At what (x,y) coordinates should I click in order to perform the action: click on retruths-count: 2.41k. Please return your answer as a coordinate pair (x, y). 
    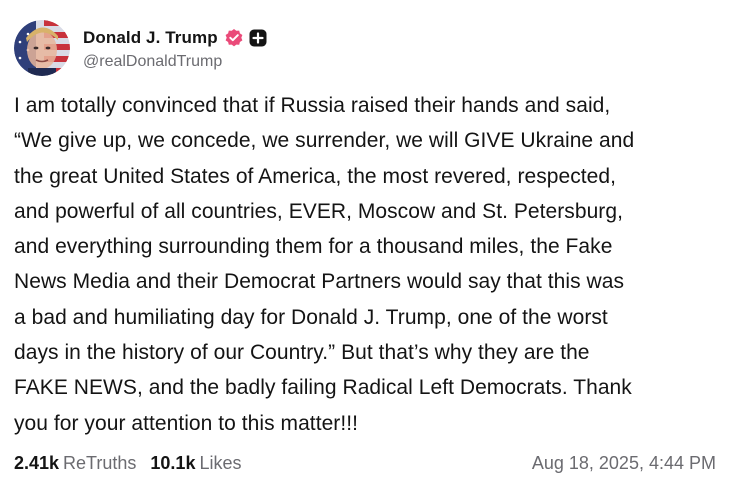
    Looking at the image, I should click on (37, 462).